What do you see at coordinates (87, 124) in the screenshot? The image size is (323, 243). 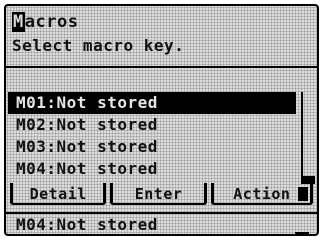 I see `macro-item-label: M02:Not stored` at bounding box center [87, 124].